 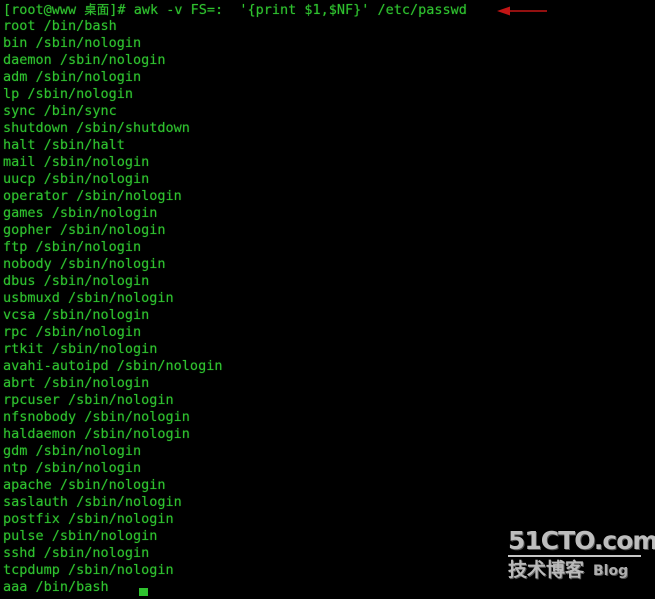 I want to click on output-line: apache /sbin/nologin, so click(x=84, y=485).